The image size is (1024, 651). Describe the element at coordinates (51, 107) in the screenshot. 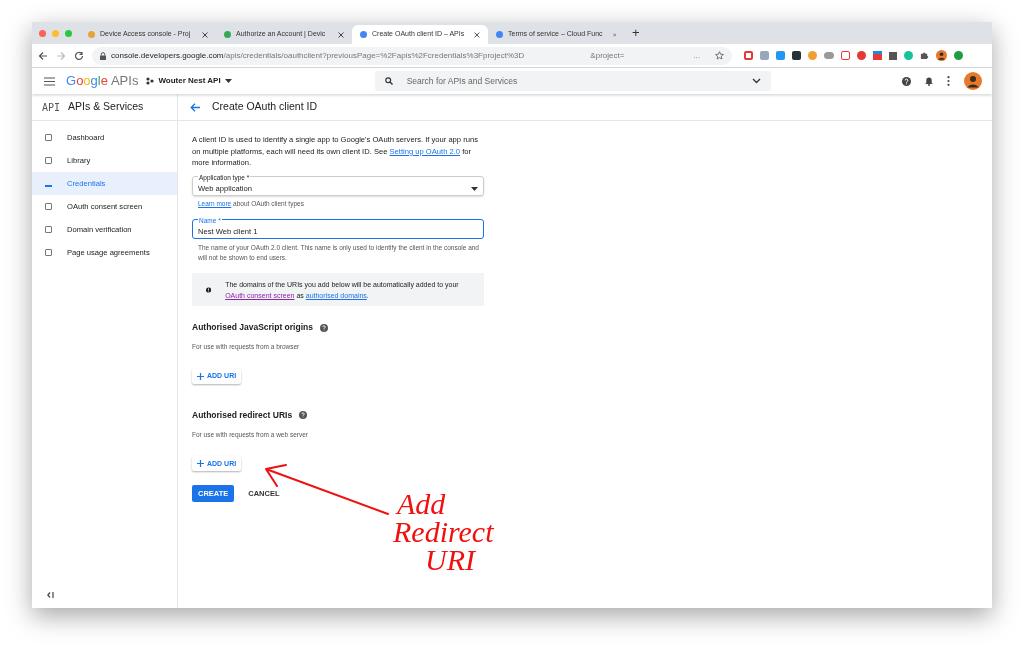

I see `api-logo: API` at that location.